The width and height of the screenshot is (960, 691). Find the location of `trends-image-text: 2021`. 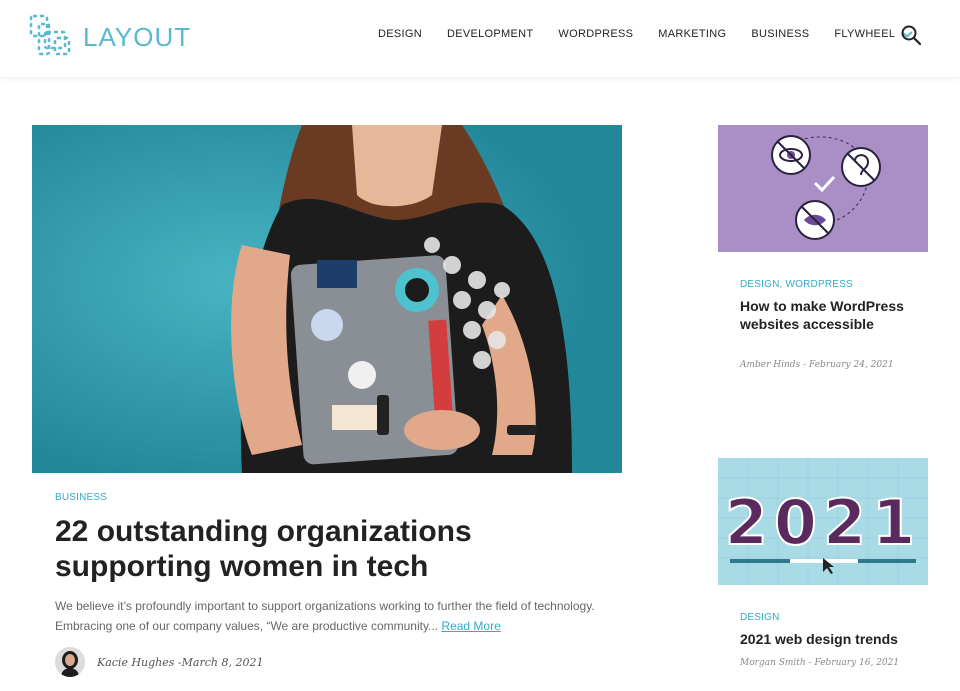

trends-image-text: 2021 is located at coordinates (823, 522).